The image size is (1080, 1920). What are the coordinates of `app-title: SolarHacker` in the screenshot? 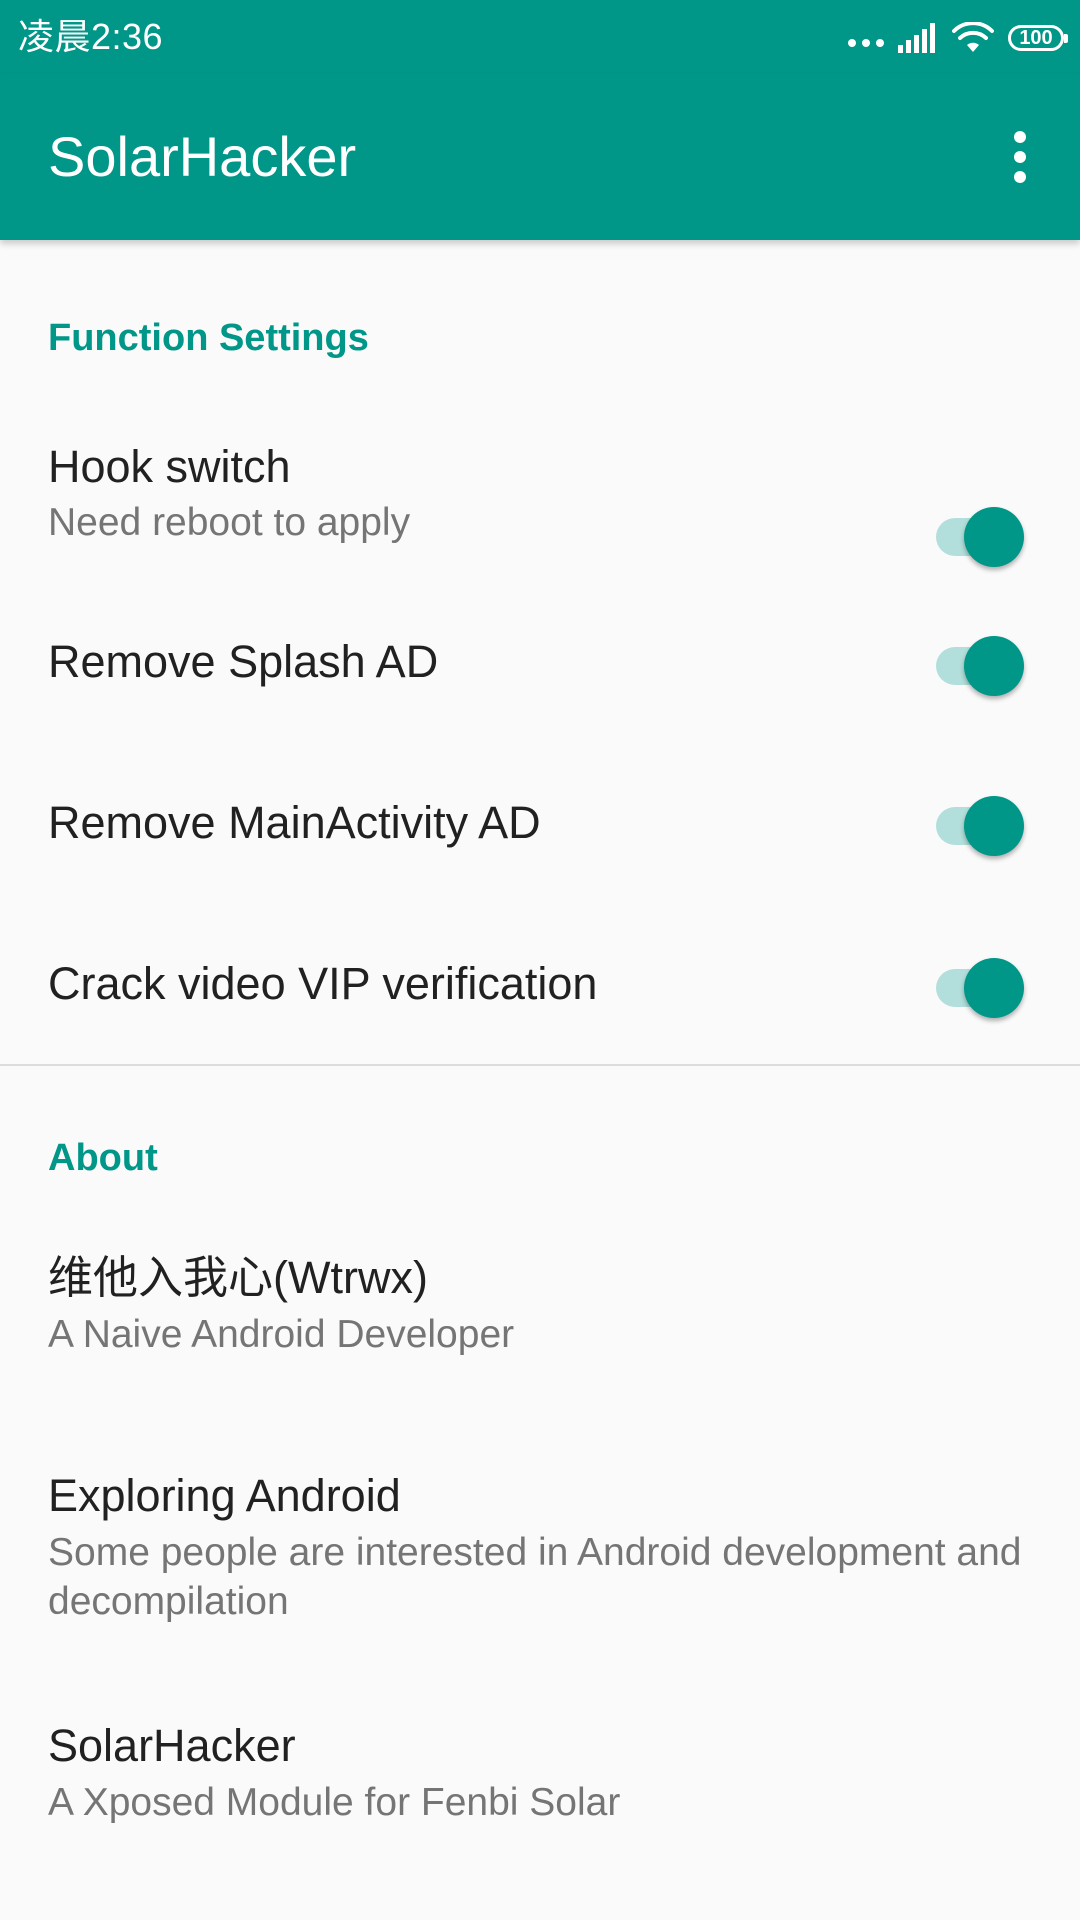 It's located at (202, 156).